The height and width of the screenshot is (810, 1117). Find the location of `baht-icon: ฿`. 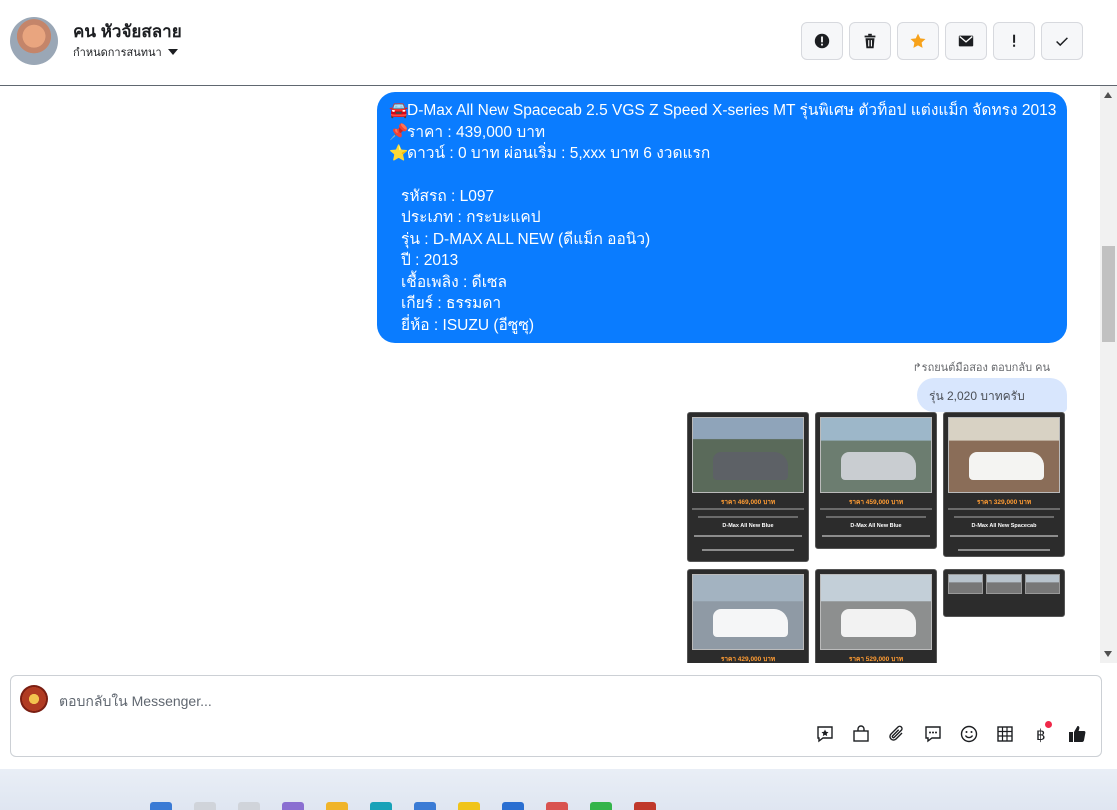

baht-icon: ฿ is located at coordinates (1041, 733).